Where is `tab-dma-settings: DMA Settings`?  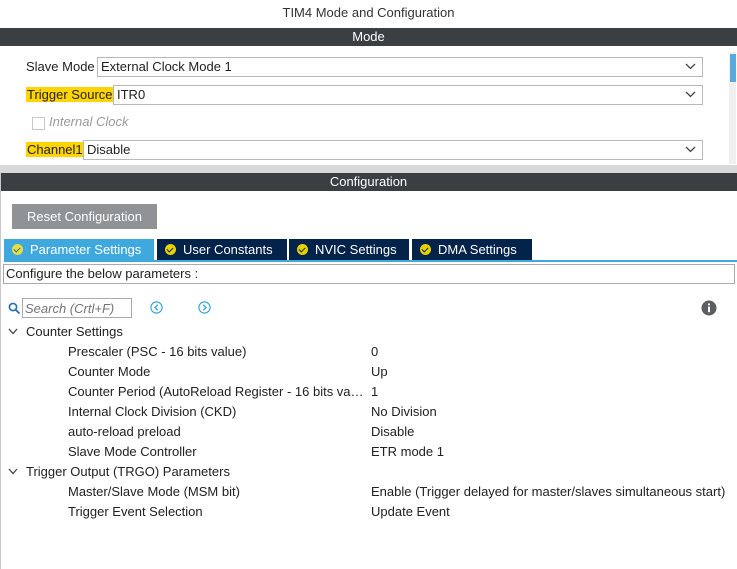
tab-dma-settings: DMA Settings is located at coordinates (472, 249).